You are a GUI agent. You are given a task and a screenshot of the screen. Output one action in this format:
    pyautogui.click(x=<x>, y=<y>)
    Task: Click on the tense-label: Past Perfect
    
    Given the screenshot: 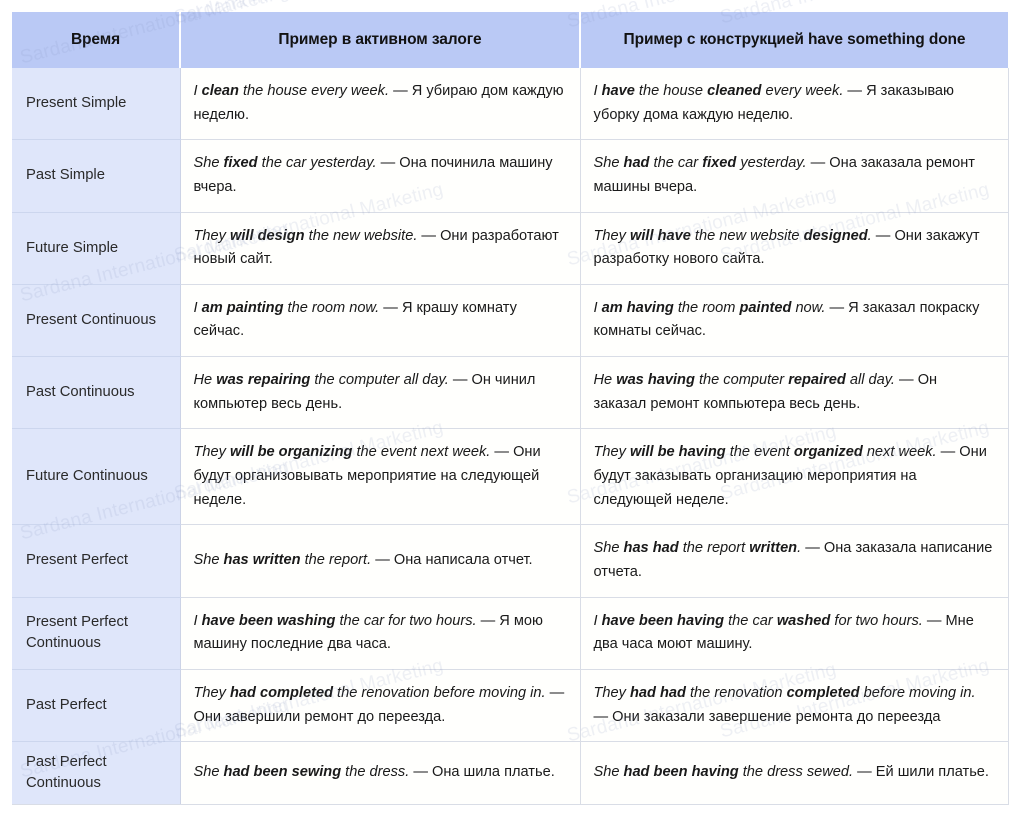 What is the action you would take?
    pyautogui.click(x=96, y=706)
    